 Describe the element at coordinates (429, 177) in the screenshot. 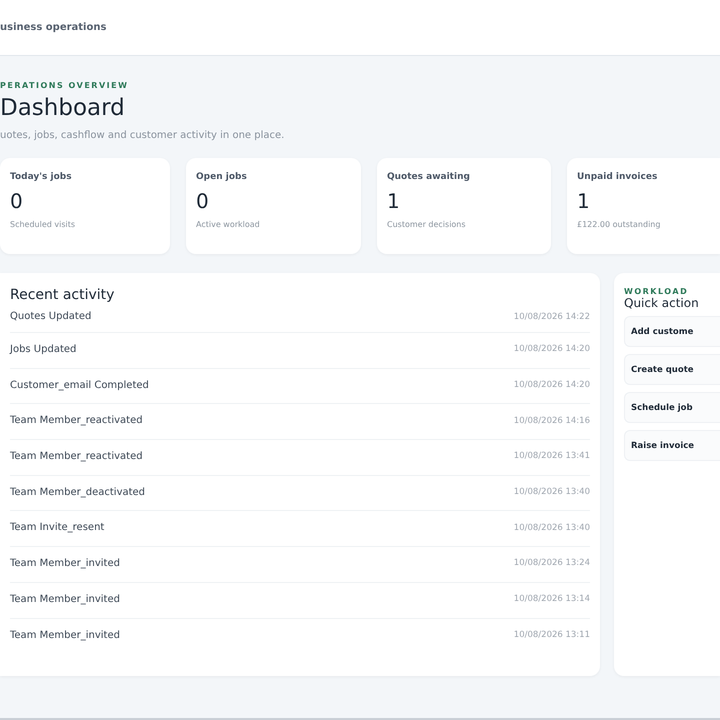

I see `stat-label: Quotes awaiting` at that location.